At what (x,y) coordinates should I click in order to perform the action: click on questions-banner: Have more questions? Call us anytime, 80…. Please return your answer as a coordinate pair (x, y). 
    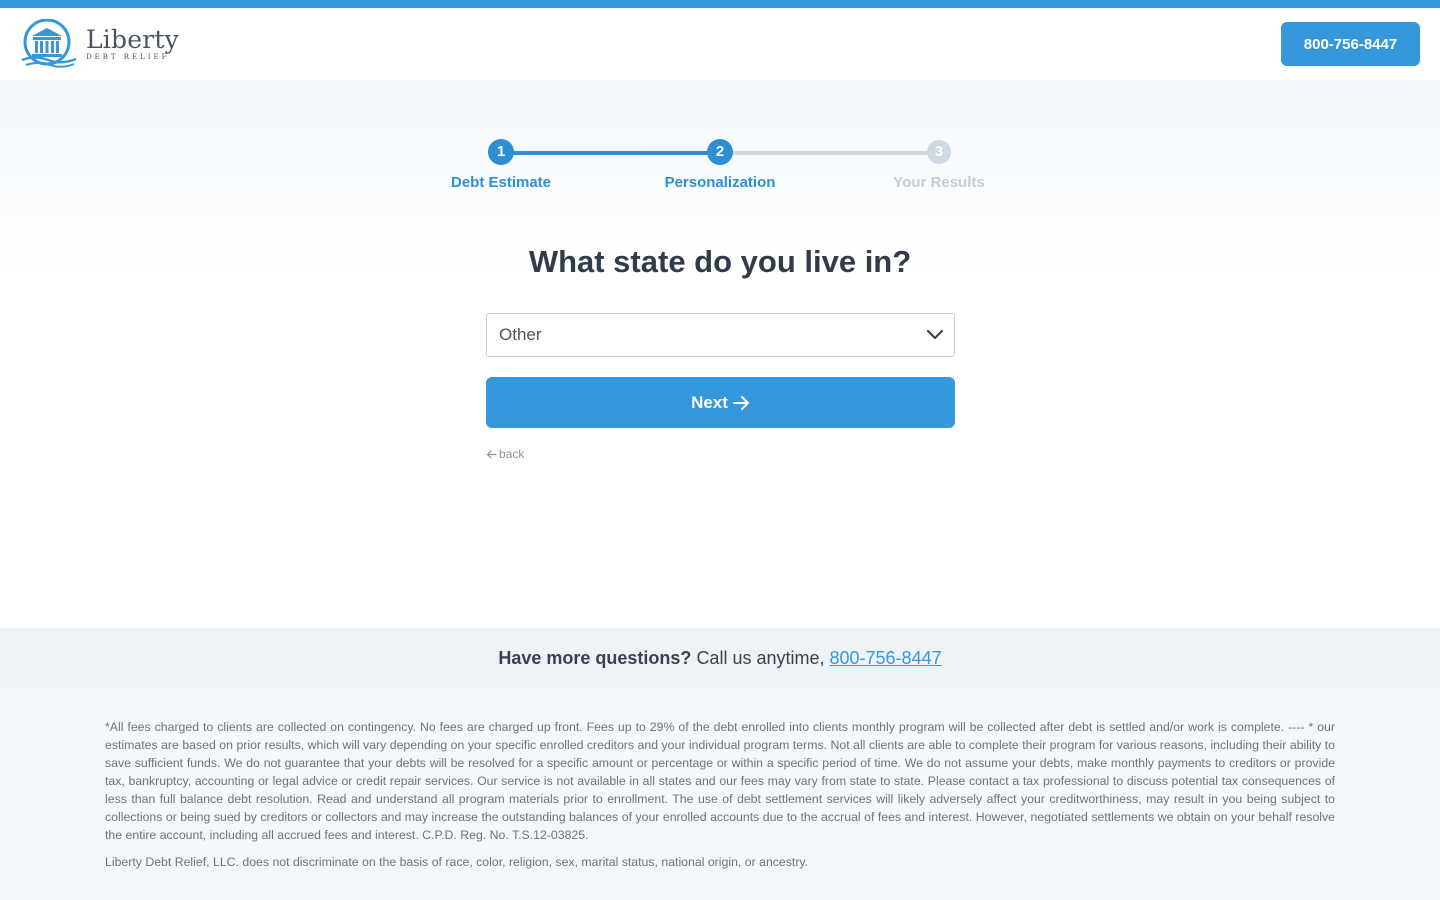
    Looking at the image, I should click on (720, 658).